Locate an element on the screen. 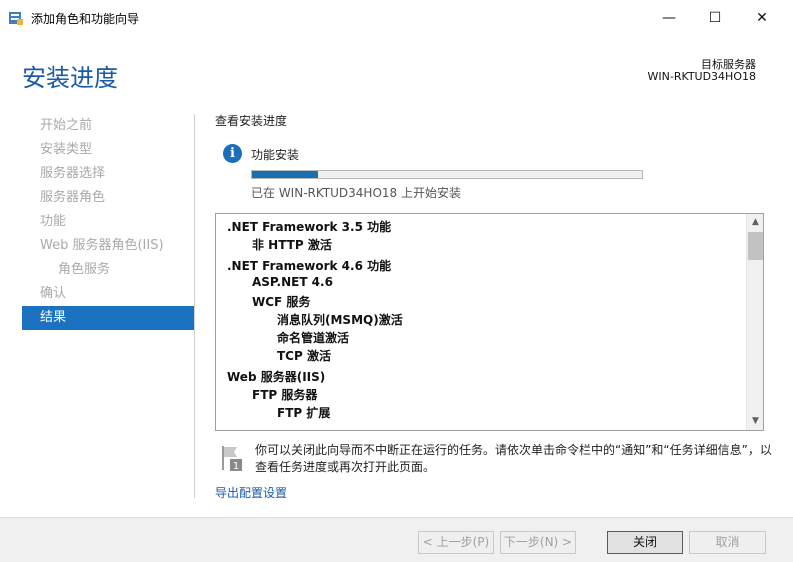 Image resolution: width=793 pixels, height=562 pixels. result-item: TCP 激活 is located at coordinates (304, 356).